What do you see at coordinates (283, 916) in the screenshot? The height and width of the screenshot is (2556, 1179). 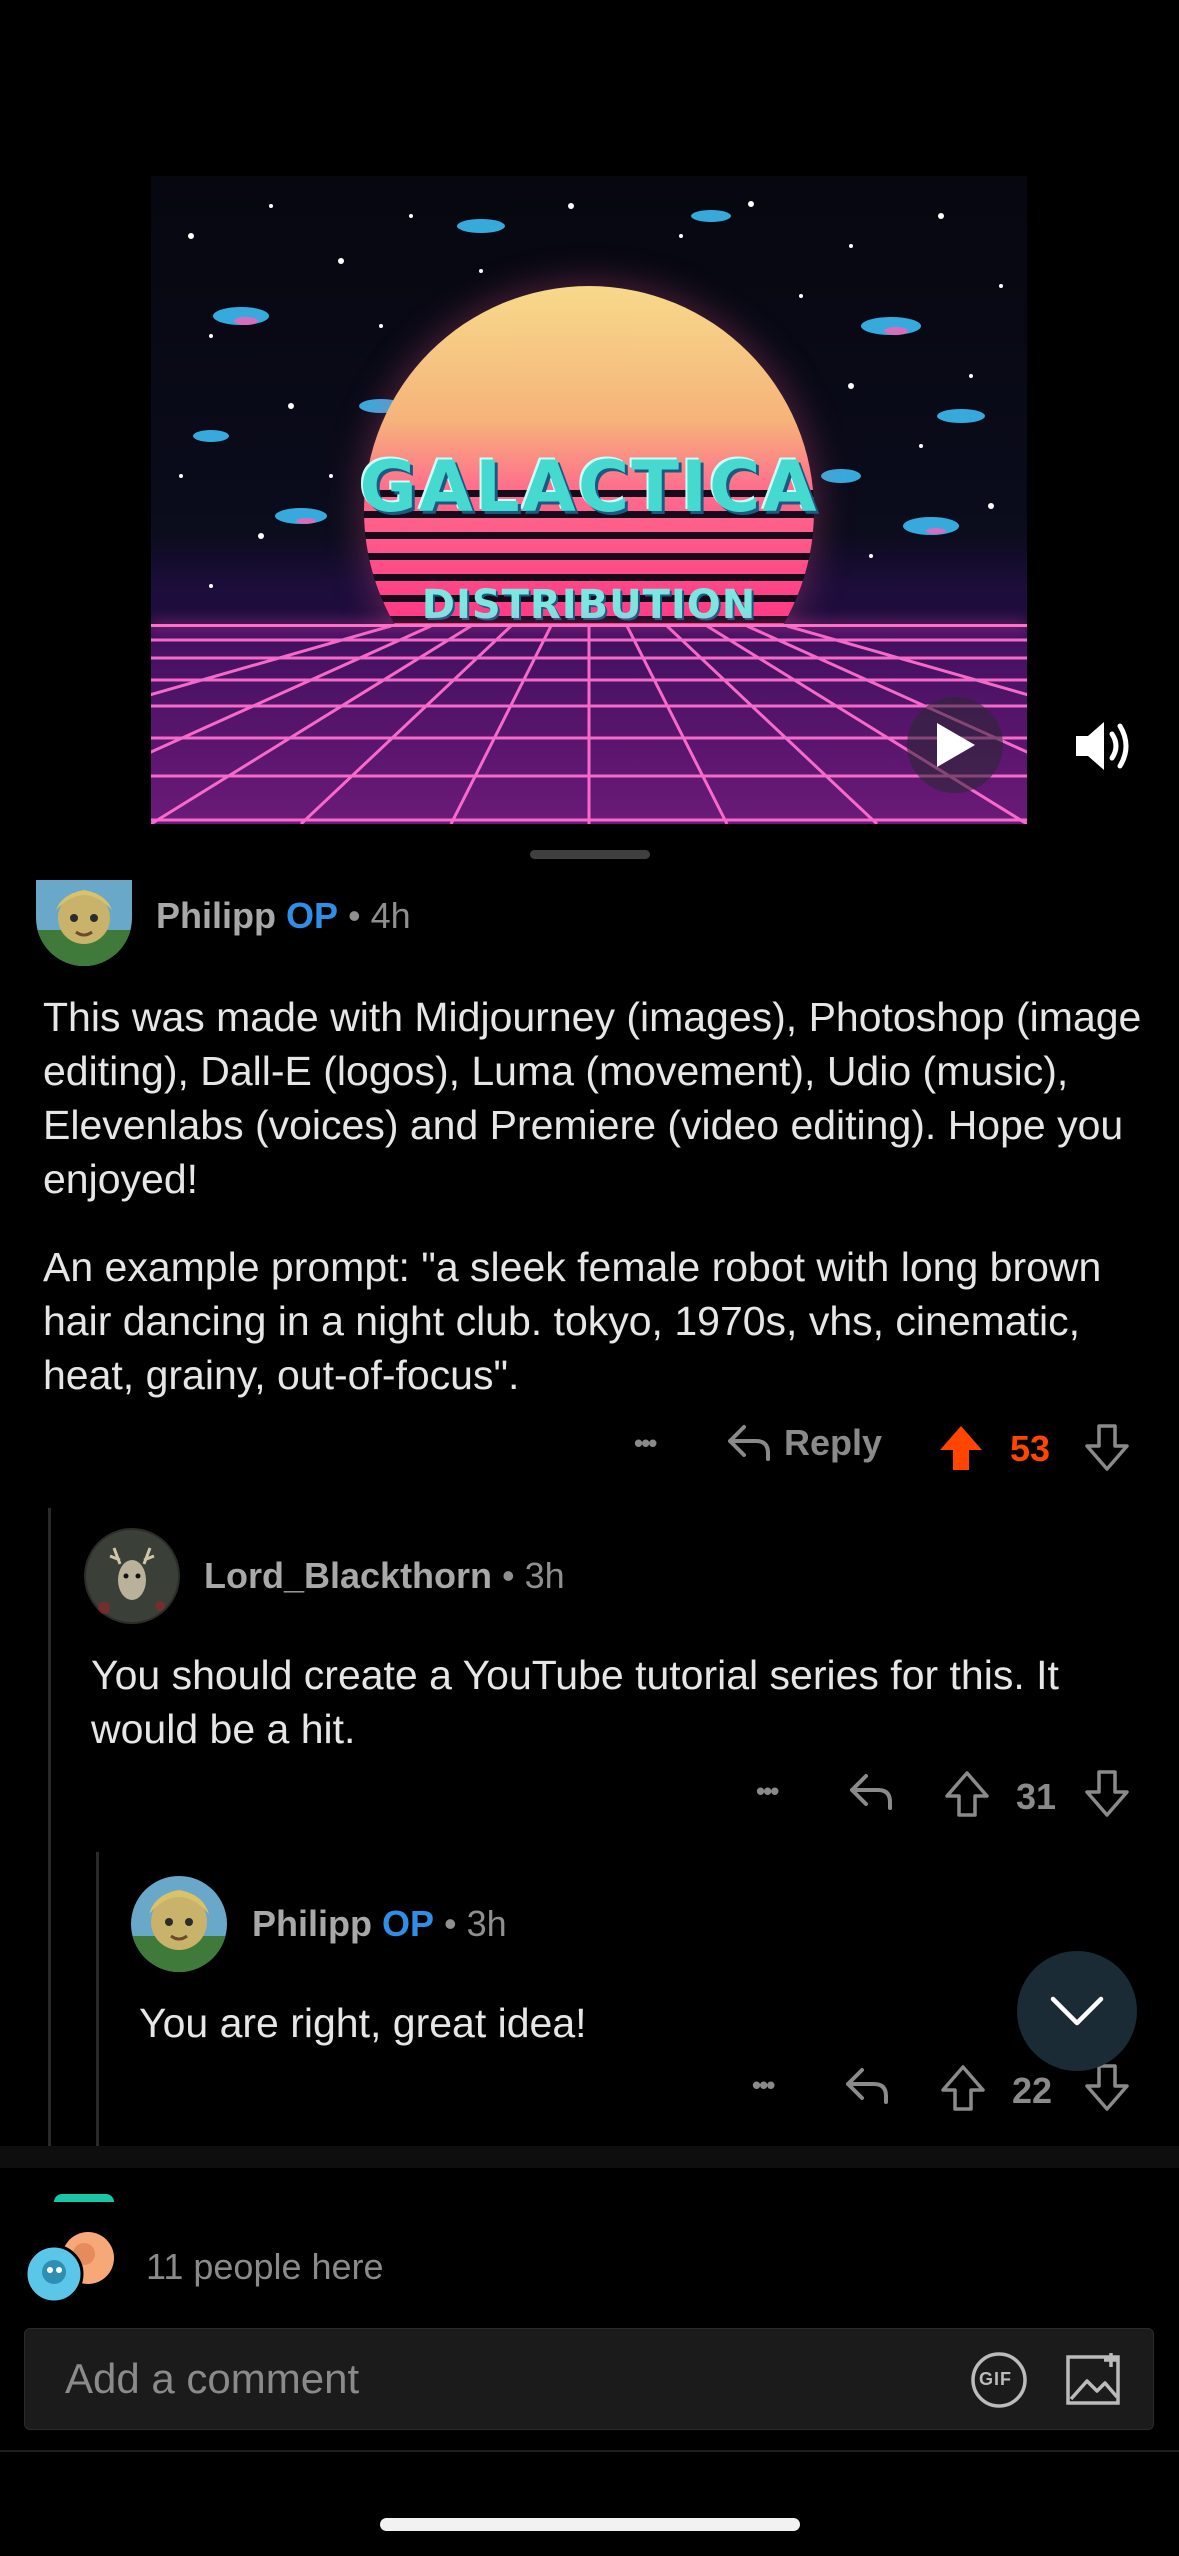 I see `comment-meta: Philipp OP • 4h` at bounding box center [283, 916].